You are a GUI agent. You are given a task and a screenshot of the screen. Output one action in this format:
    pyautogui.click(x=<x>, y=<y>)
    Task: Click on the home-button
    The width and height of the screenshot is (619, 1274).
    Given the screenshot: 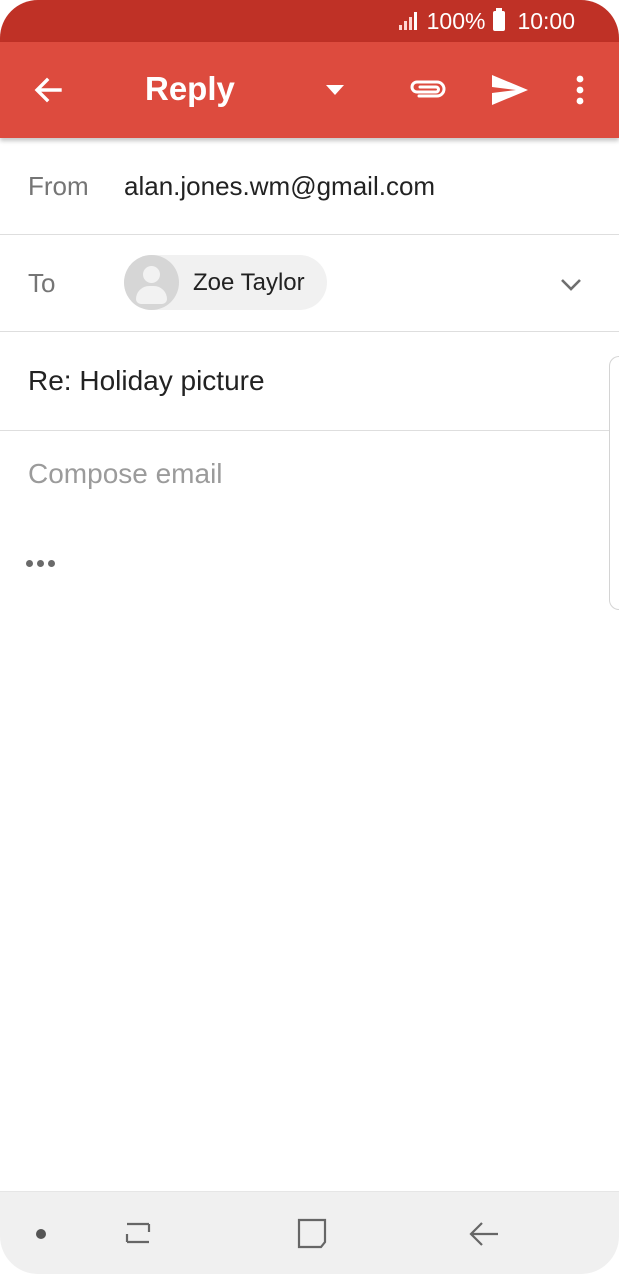 What is the action you would take?
    pyautogui.click(x=312, y=1234)
    